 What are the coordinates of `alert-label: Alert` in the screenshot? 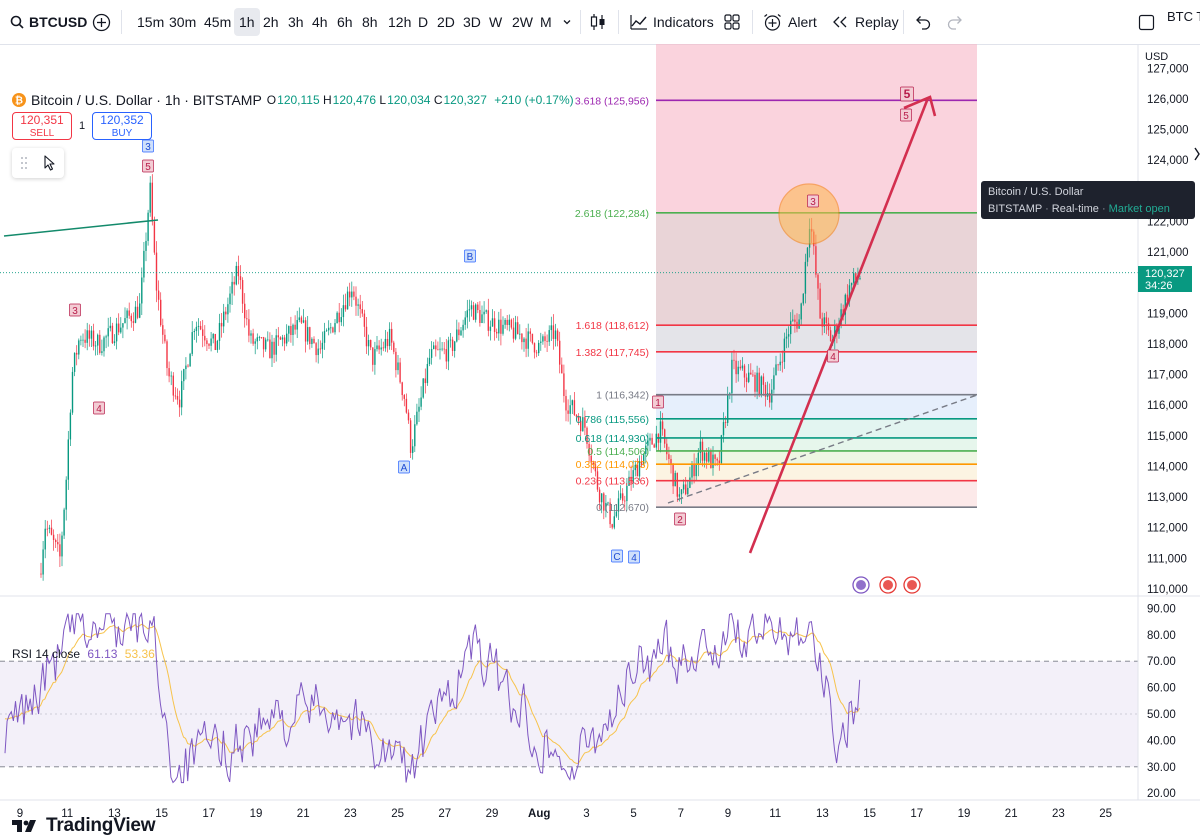 It's located at (802, 22).